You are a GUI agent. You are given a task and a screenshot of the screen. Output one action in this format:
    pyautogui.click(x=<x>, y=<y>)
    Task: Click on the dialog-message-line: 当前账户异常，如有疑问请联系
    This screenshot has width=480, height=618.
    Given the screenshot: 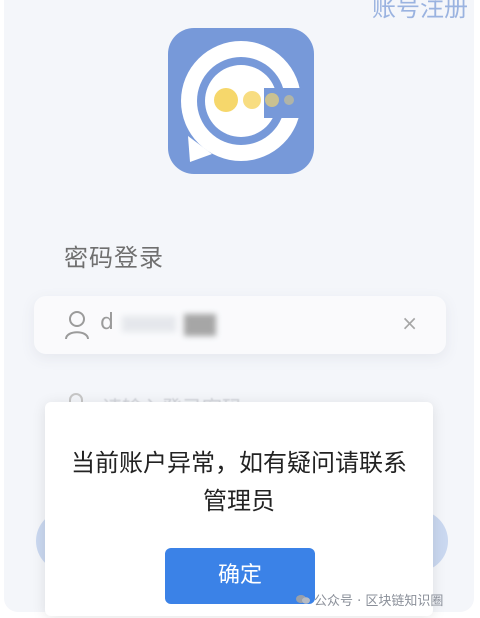 What is the action you would take?
    pyautogui.click(x=239, y=463)
    